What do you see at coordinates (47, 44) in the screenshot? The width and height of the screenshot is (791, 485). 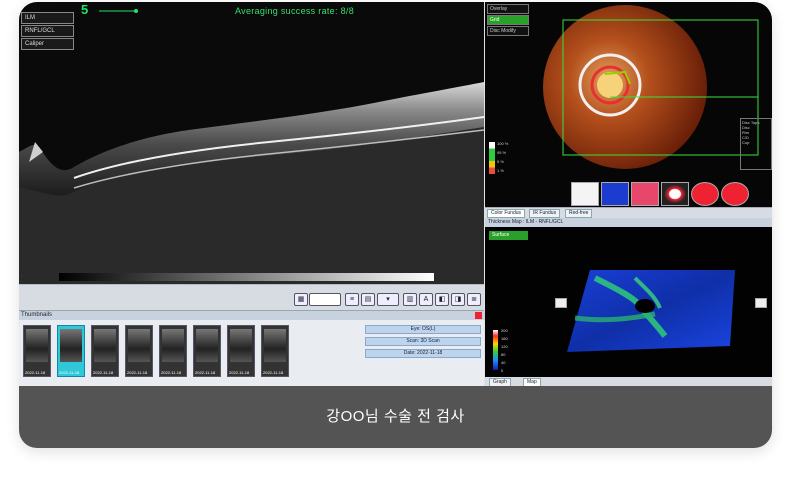 I see `layer-item-caliper: Caliper` at bounding box center [47, 44].